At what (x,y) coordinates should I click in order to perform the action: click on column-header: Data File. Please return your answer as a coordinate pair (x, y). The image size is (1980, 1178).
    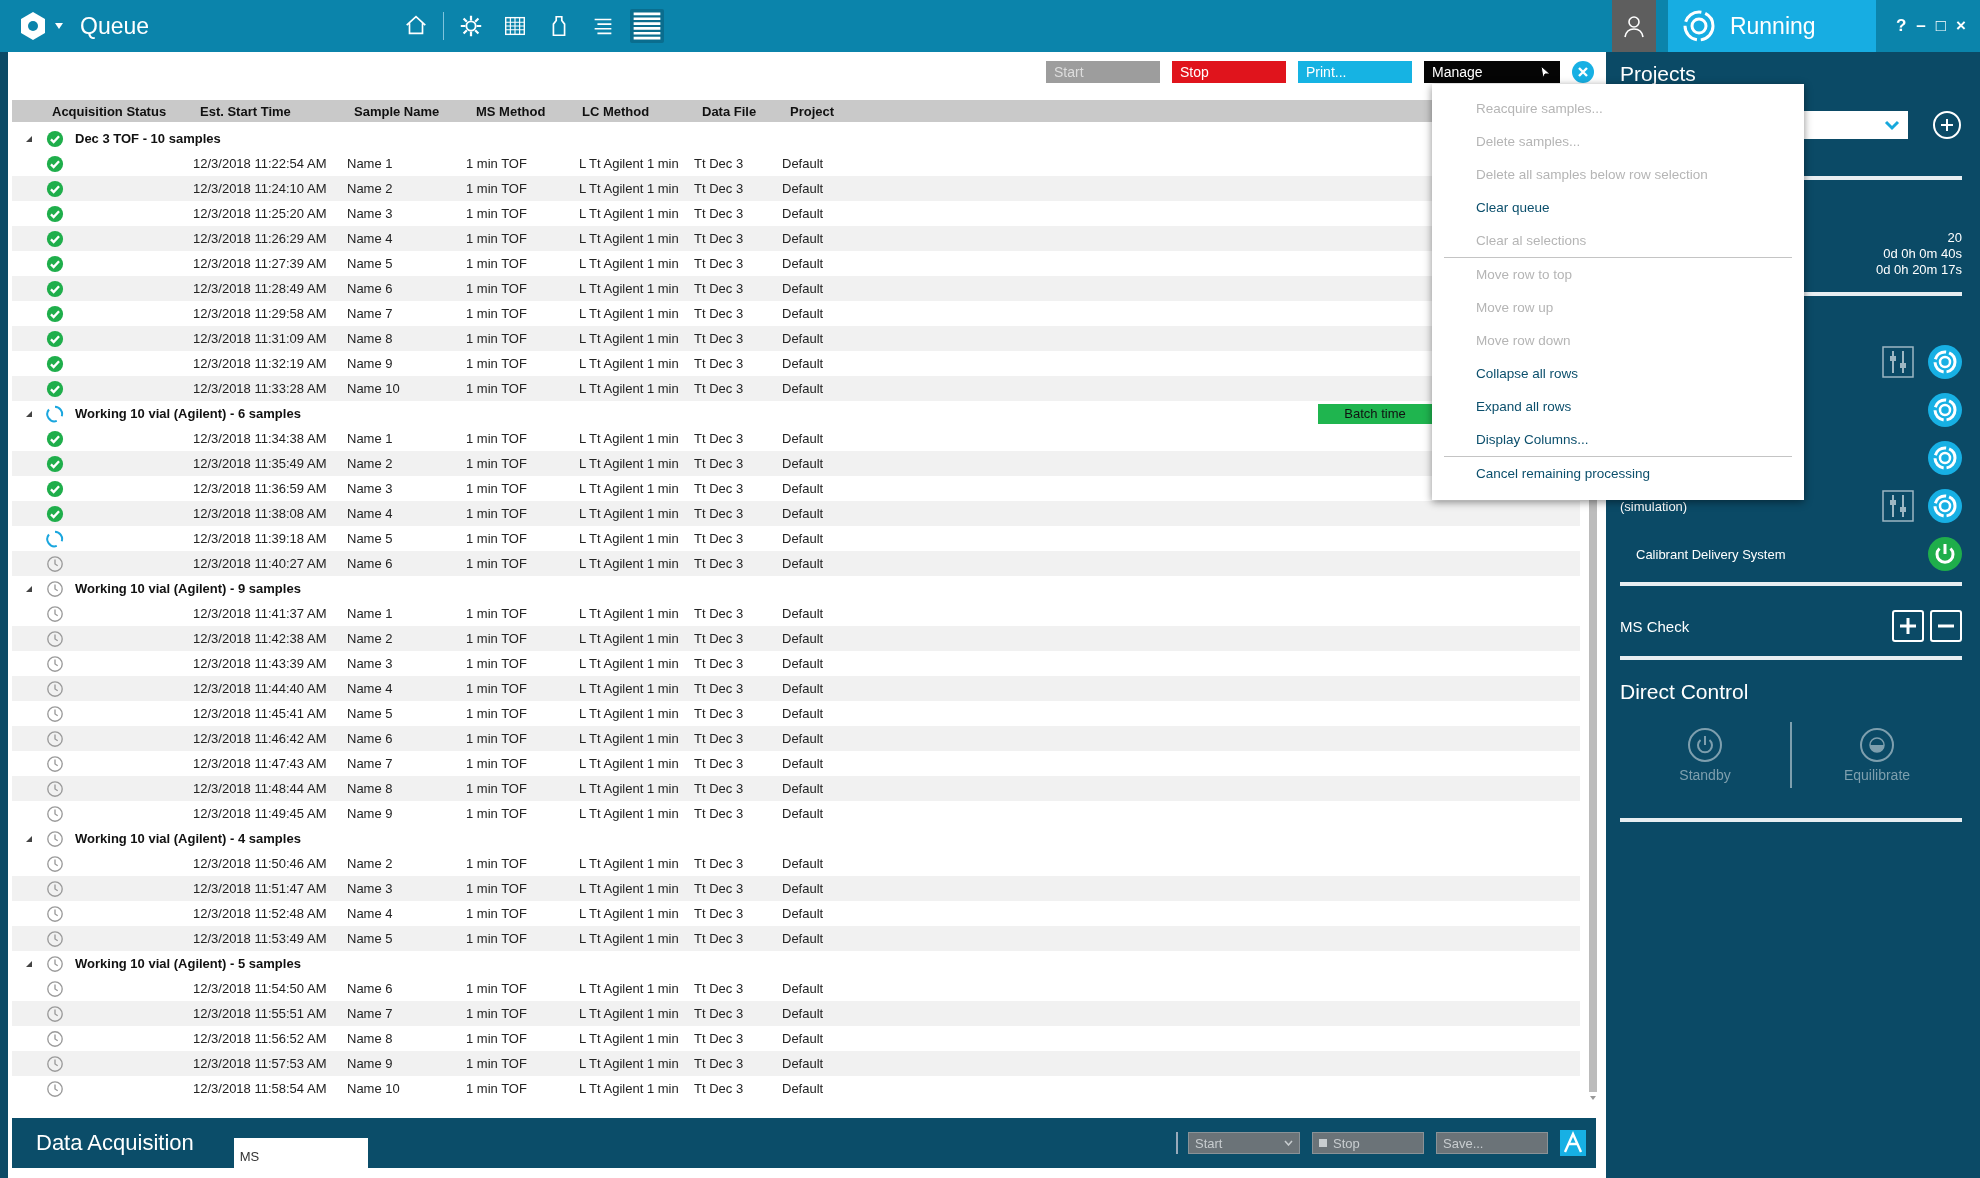
    Looking at the image, I should click on (746, 111).